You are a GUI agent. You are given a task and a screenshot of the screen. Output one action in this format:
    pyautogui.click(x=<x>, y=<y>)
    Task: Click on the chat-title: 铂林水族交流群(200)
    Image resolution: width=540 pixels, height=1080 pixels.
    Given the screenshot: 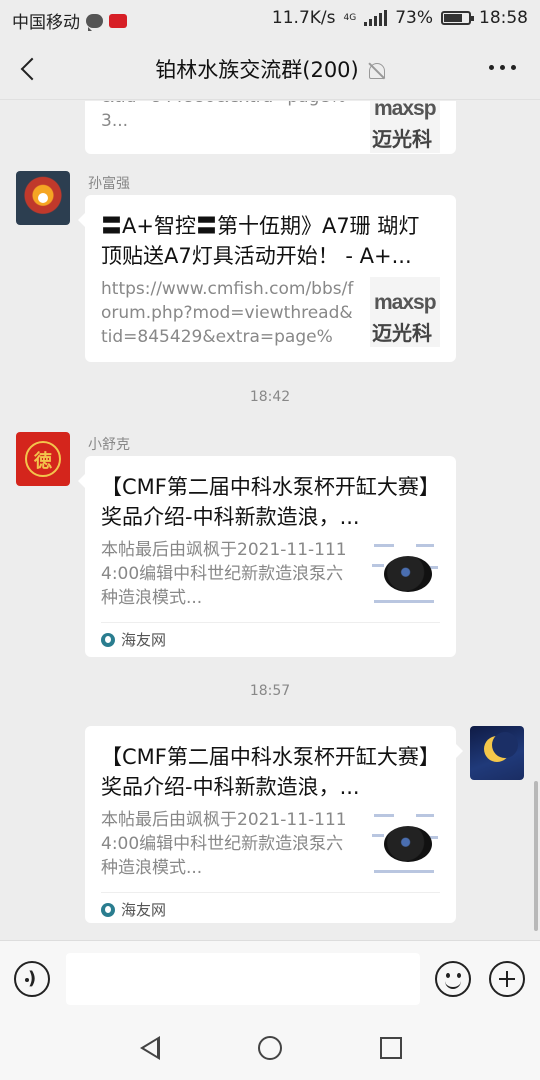 What is the action you would take?
    pyautogui.click(x=257, y=70)
    